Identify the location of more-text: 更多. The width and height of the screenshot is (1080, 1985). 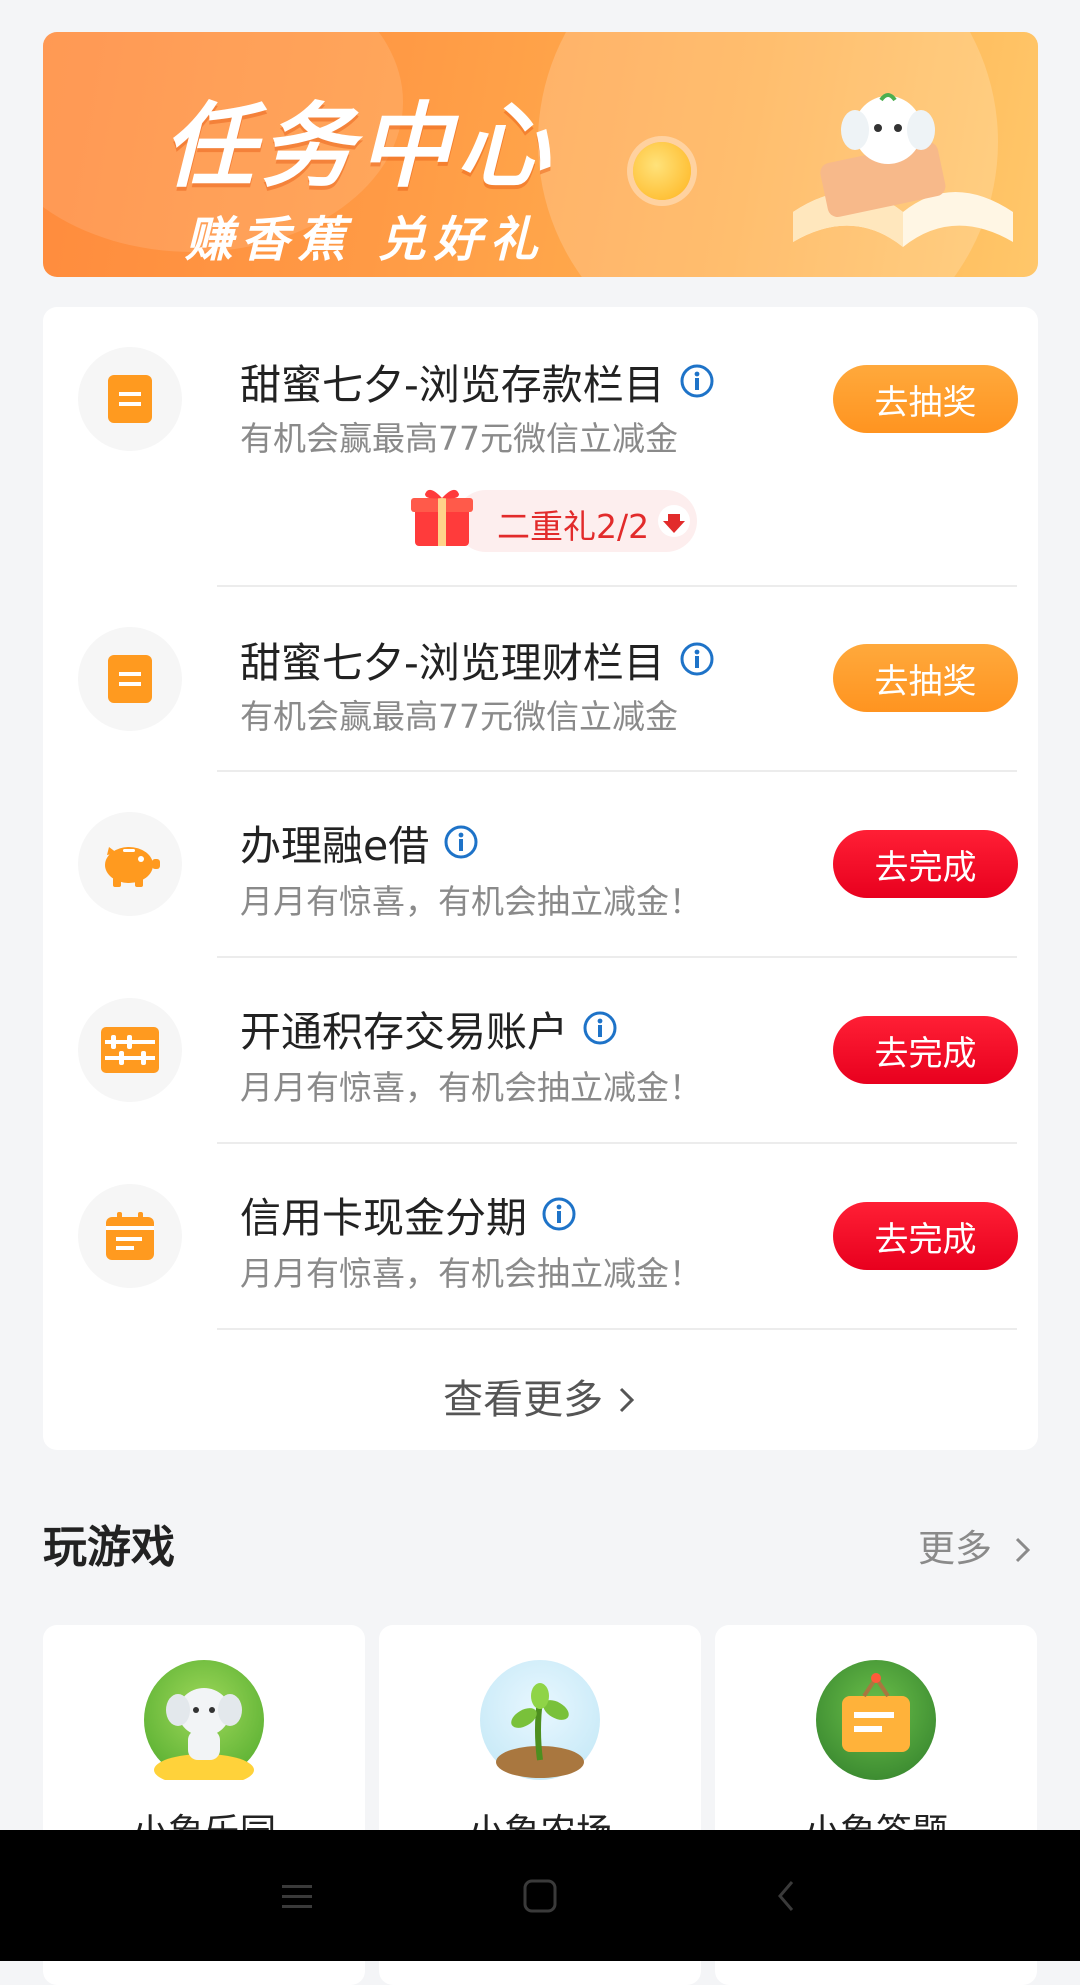
(955, 1548).